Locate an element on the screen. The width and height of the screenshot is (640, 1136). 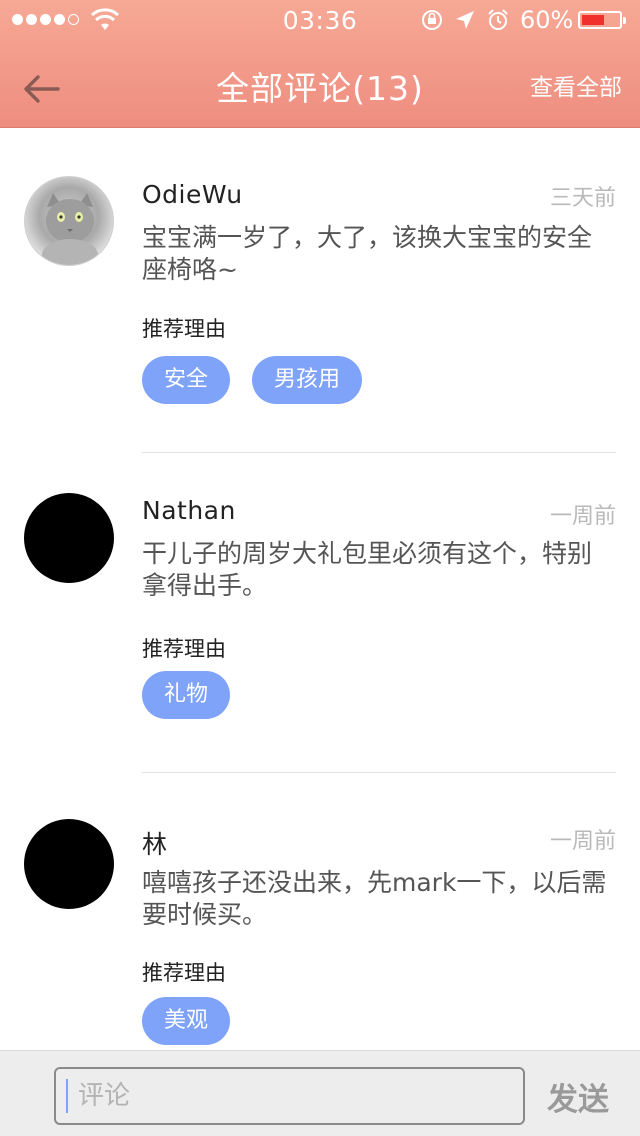
comment-input is located at coordinates (289, 1096).